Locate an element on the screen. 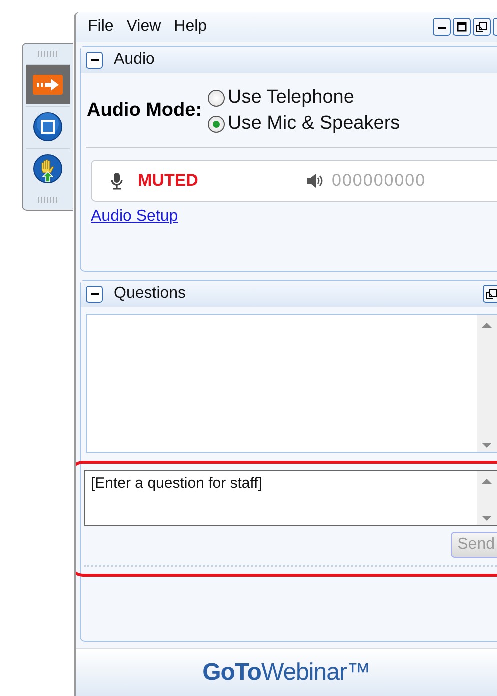 This screenshot has width=497, height=696. audio-mode-label: Audio Mode: is located at coordinates (144, 111).